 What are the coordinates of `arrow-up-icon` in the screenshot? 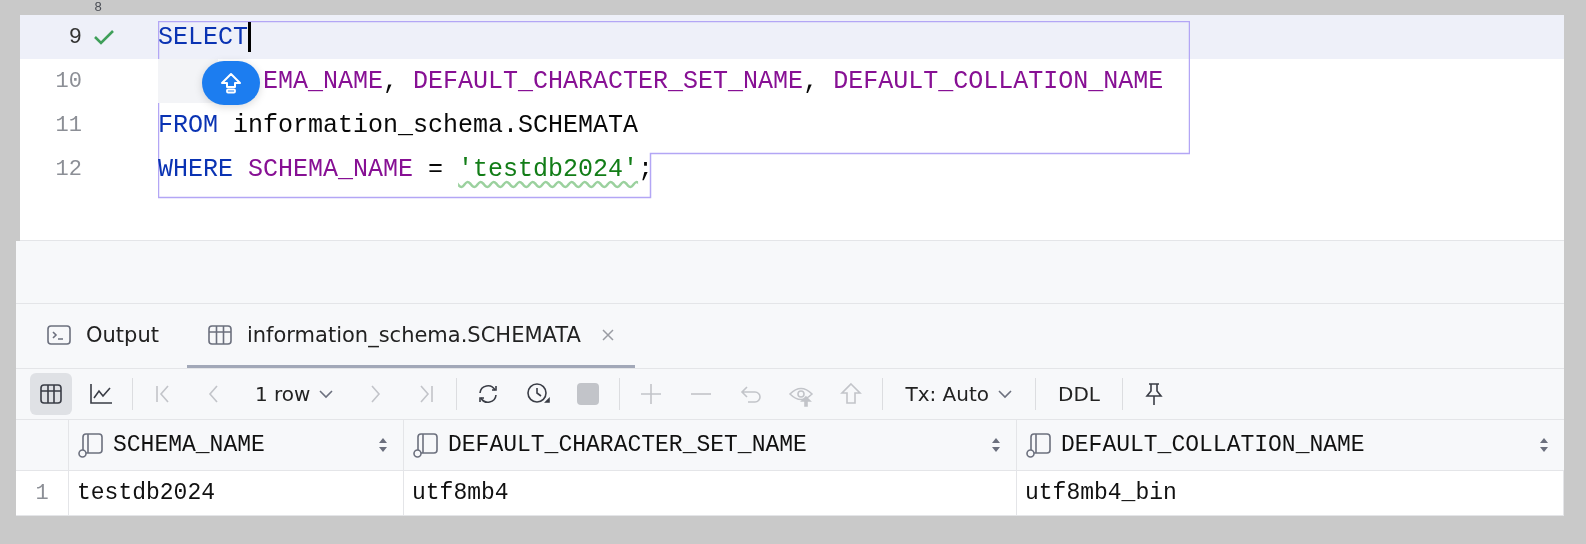 It's located at (231, 83).